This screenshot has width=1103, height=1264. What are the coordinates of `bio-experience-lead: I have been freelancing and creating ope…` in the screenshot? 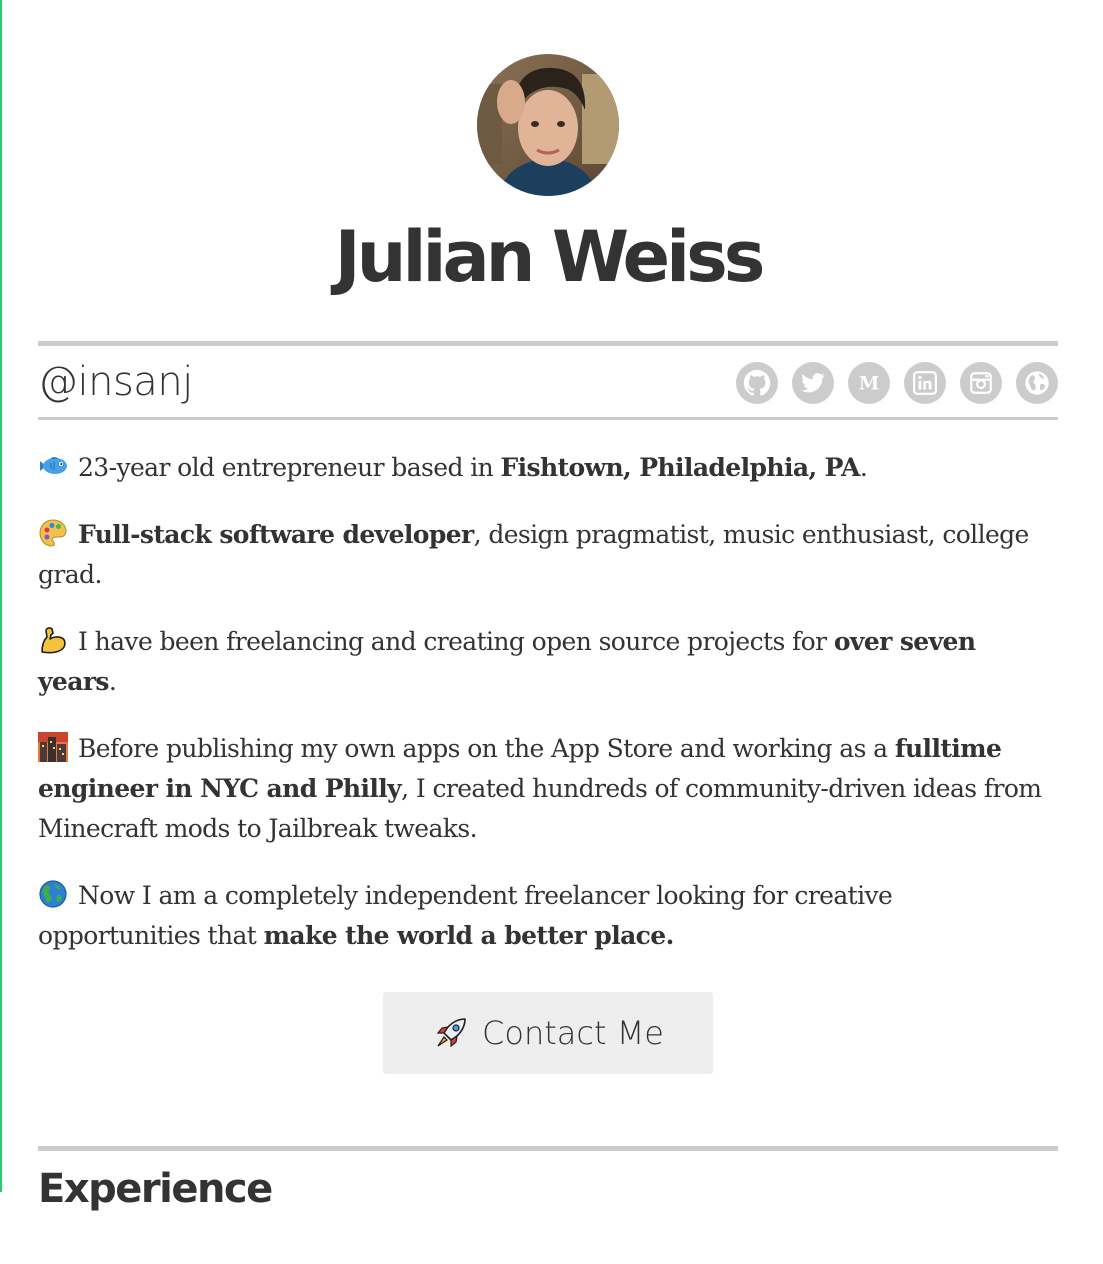 It's located at (456, 641).